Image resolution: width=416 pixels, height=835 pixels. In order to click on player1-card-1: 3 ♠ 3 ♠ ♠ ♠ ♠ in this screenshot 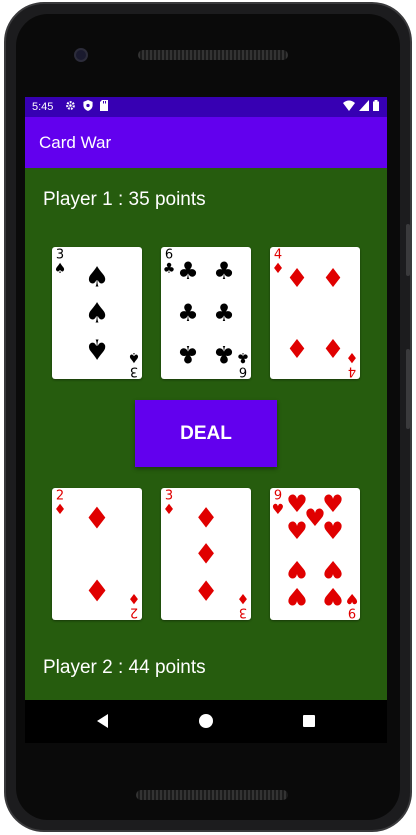, I will do `click(97, 313)`.